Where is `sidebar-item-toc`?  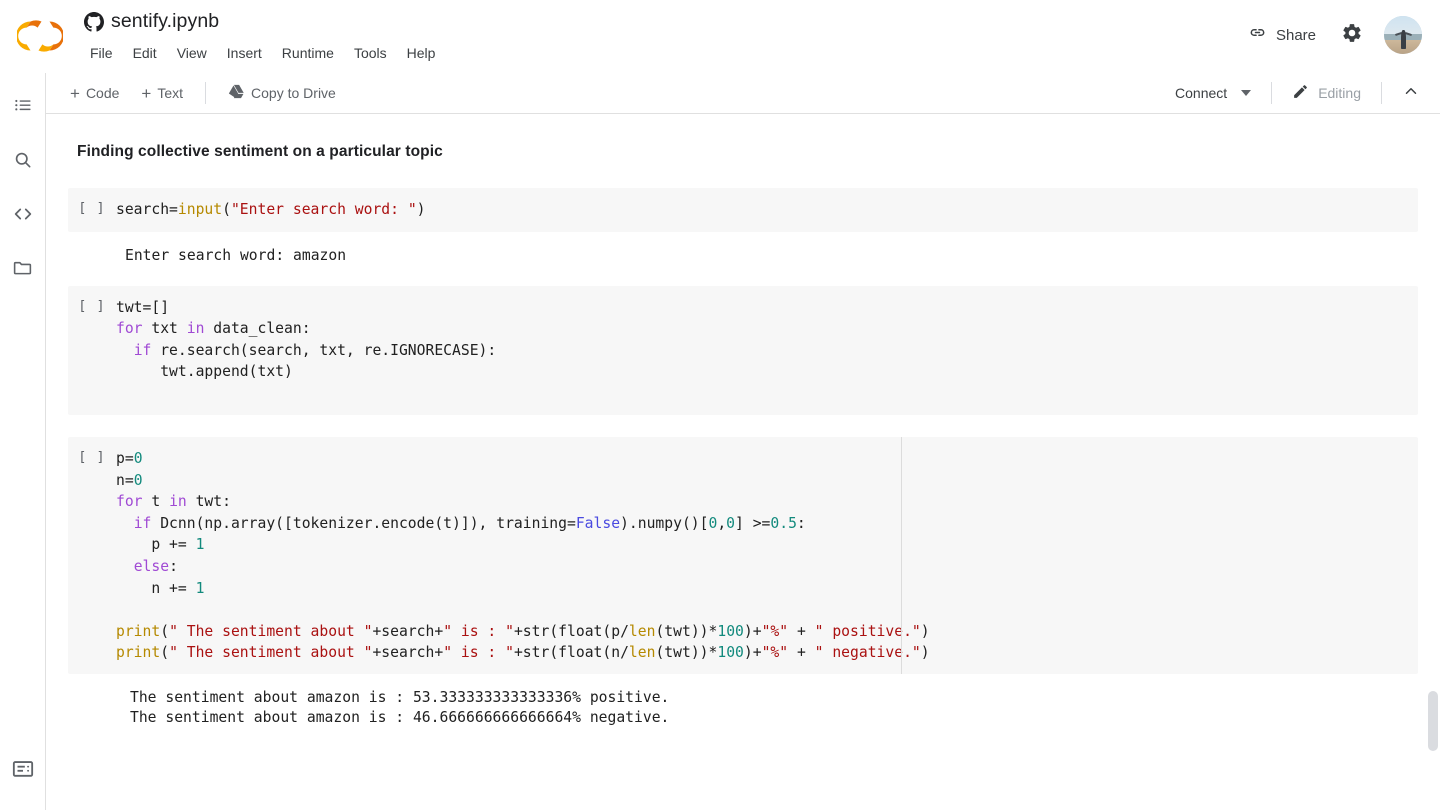 sidebar-item-toc is located at coordinates (23, 108).